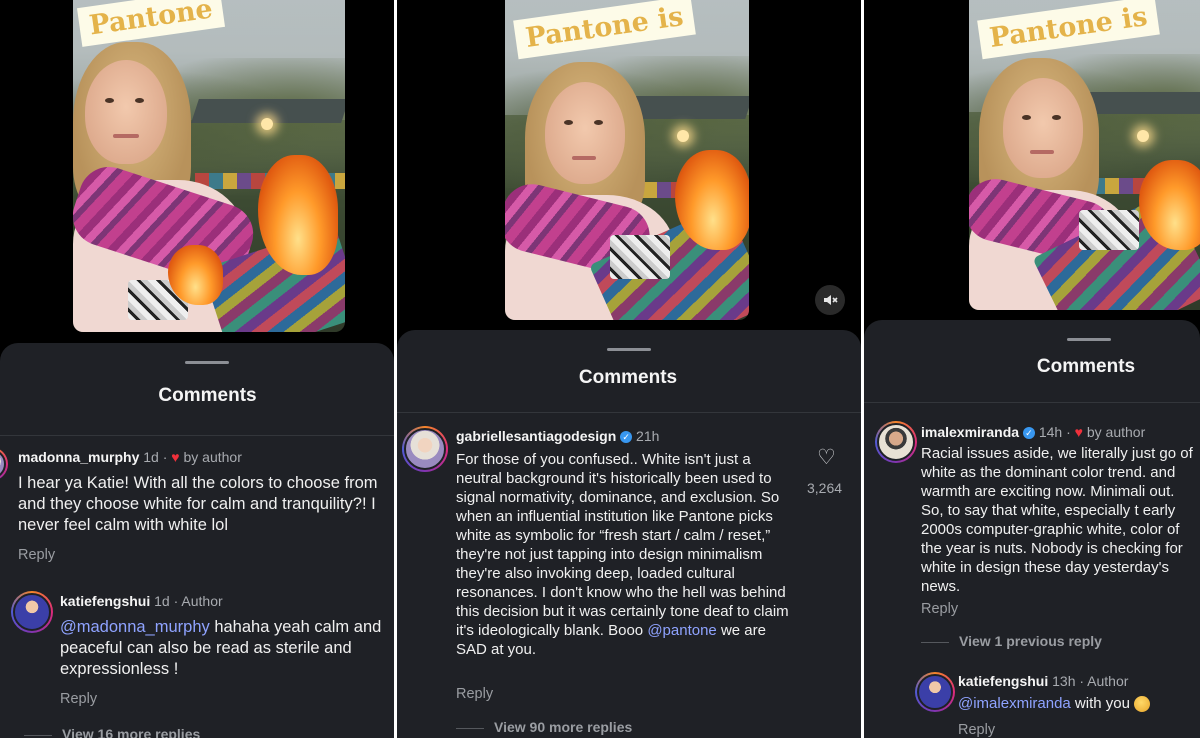 Image resolution: width=1200 pixels, height=738 pixels. I want to click on mention-link: @imalexmiranda, so click(1014, 703).